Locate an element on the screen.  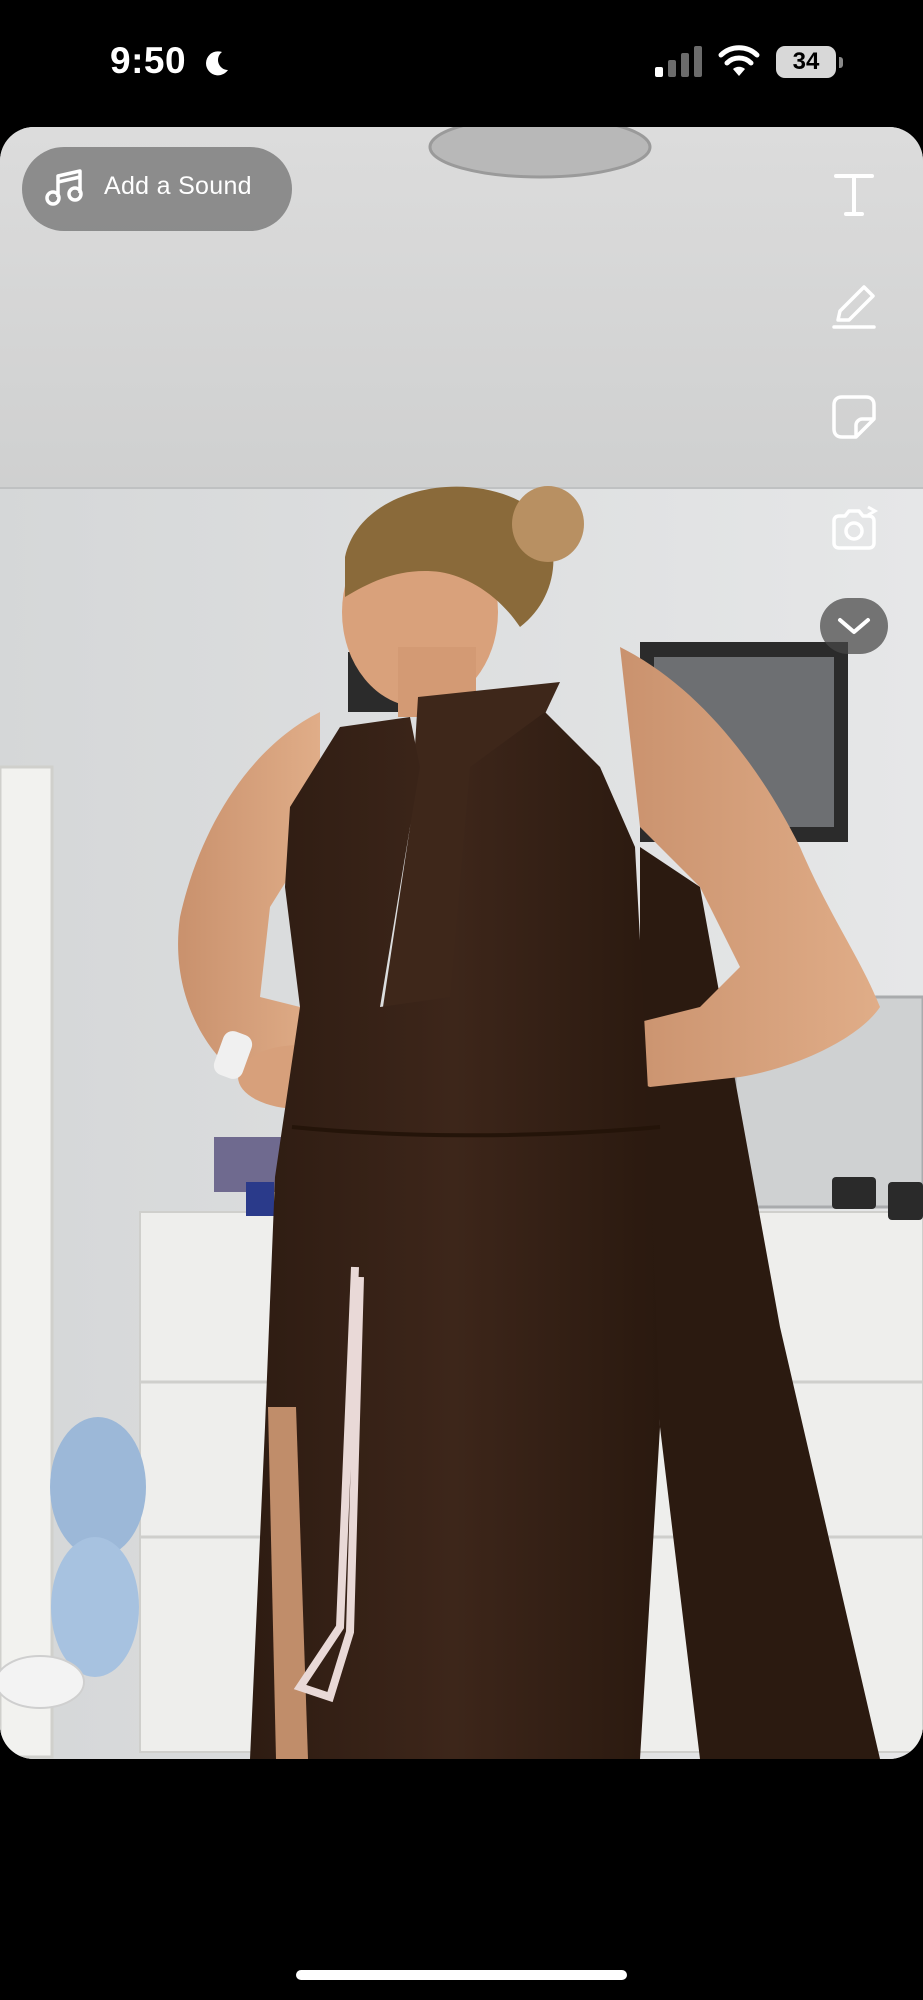
status-time: 9:50 is located at coordinates (148, 60).